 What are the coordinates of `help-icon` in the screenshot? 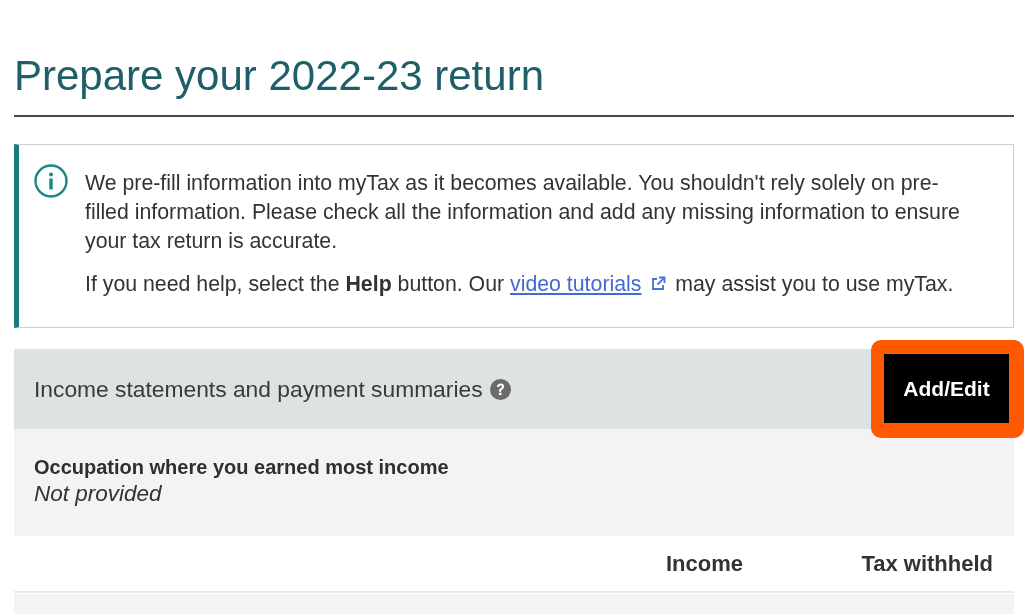 It's located at (500, 389).